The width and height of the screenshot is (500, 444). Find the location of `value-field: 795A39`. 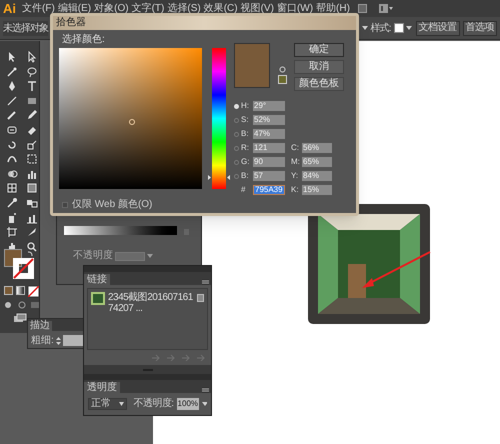

value-field: 795A39 is located at coordinates (269, 190).